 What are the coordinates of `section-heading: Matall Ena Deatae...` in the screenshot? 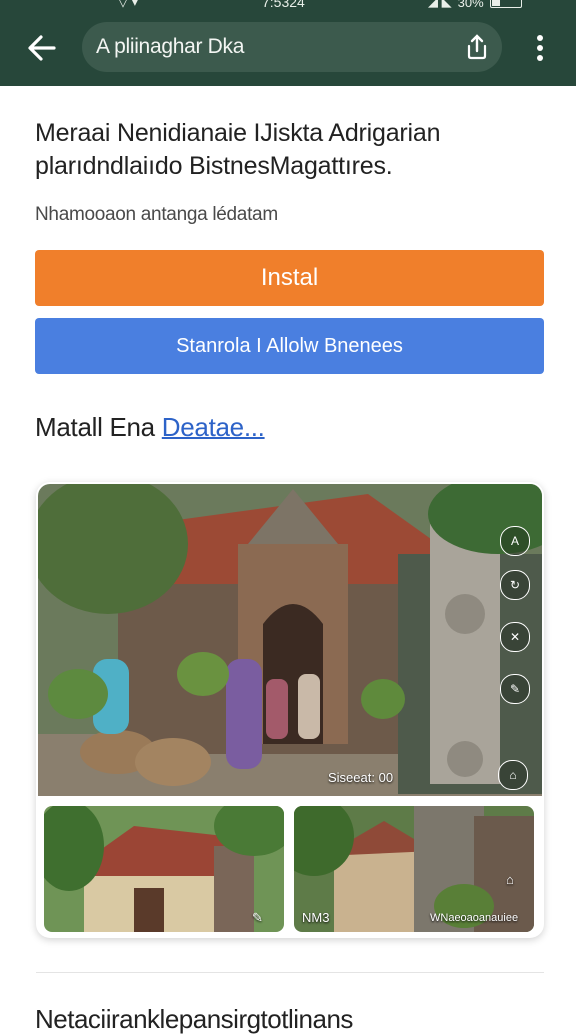 It's located at (150, 427).